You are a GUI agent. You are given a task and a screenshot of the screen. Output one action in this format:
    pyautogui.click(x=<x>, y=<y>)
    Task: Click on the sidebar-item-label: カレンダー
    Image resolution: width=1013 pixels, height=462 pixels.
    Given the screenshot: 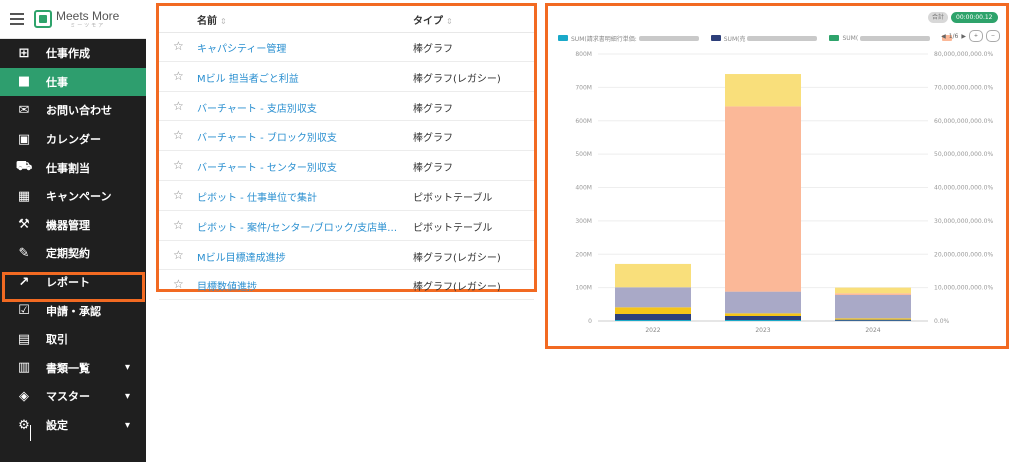 What is the action you would take?
    pyautogui.click(x=73, y=140)
    